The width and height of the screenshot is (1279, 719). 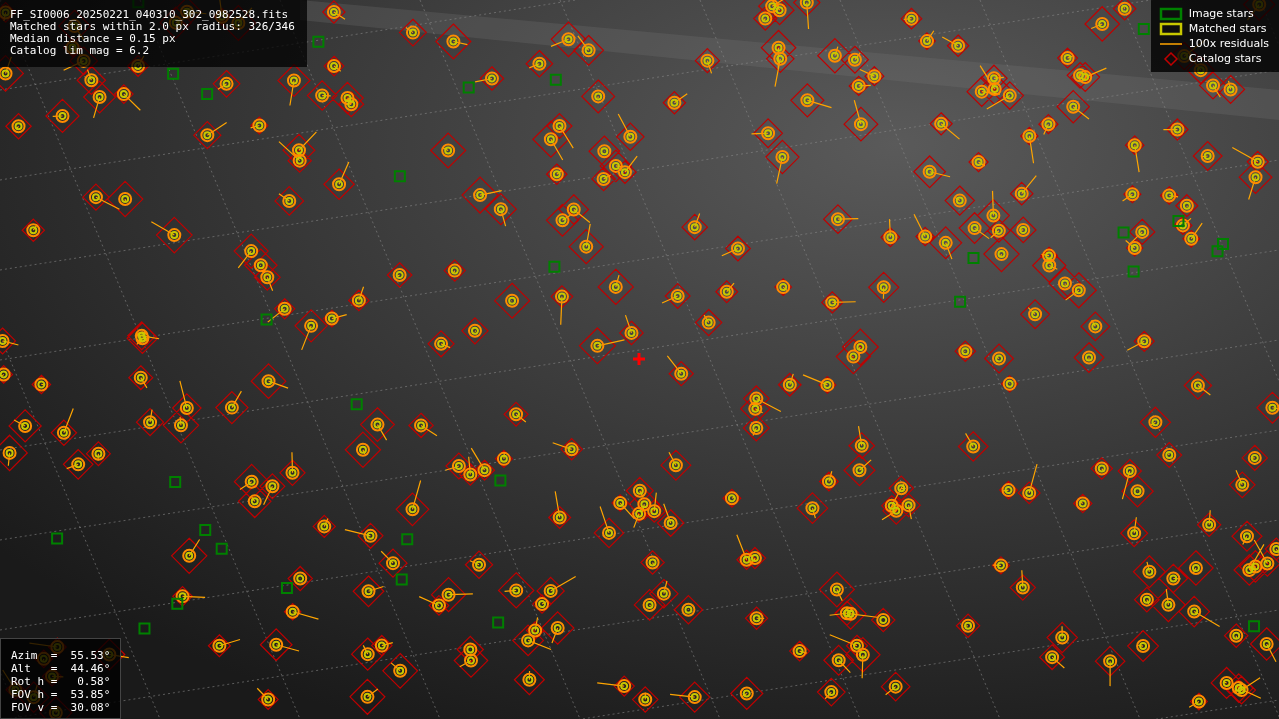 What do you see at coordinates (1170, 29) in the screenshot?
I see `matched-legend-icon` at bounding box center [1170, 29].